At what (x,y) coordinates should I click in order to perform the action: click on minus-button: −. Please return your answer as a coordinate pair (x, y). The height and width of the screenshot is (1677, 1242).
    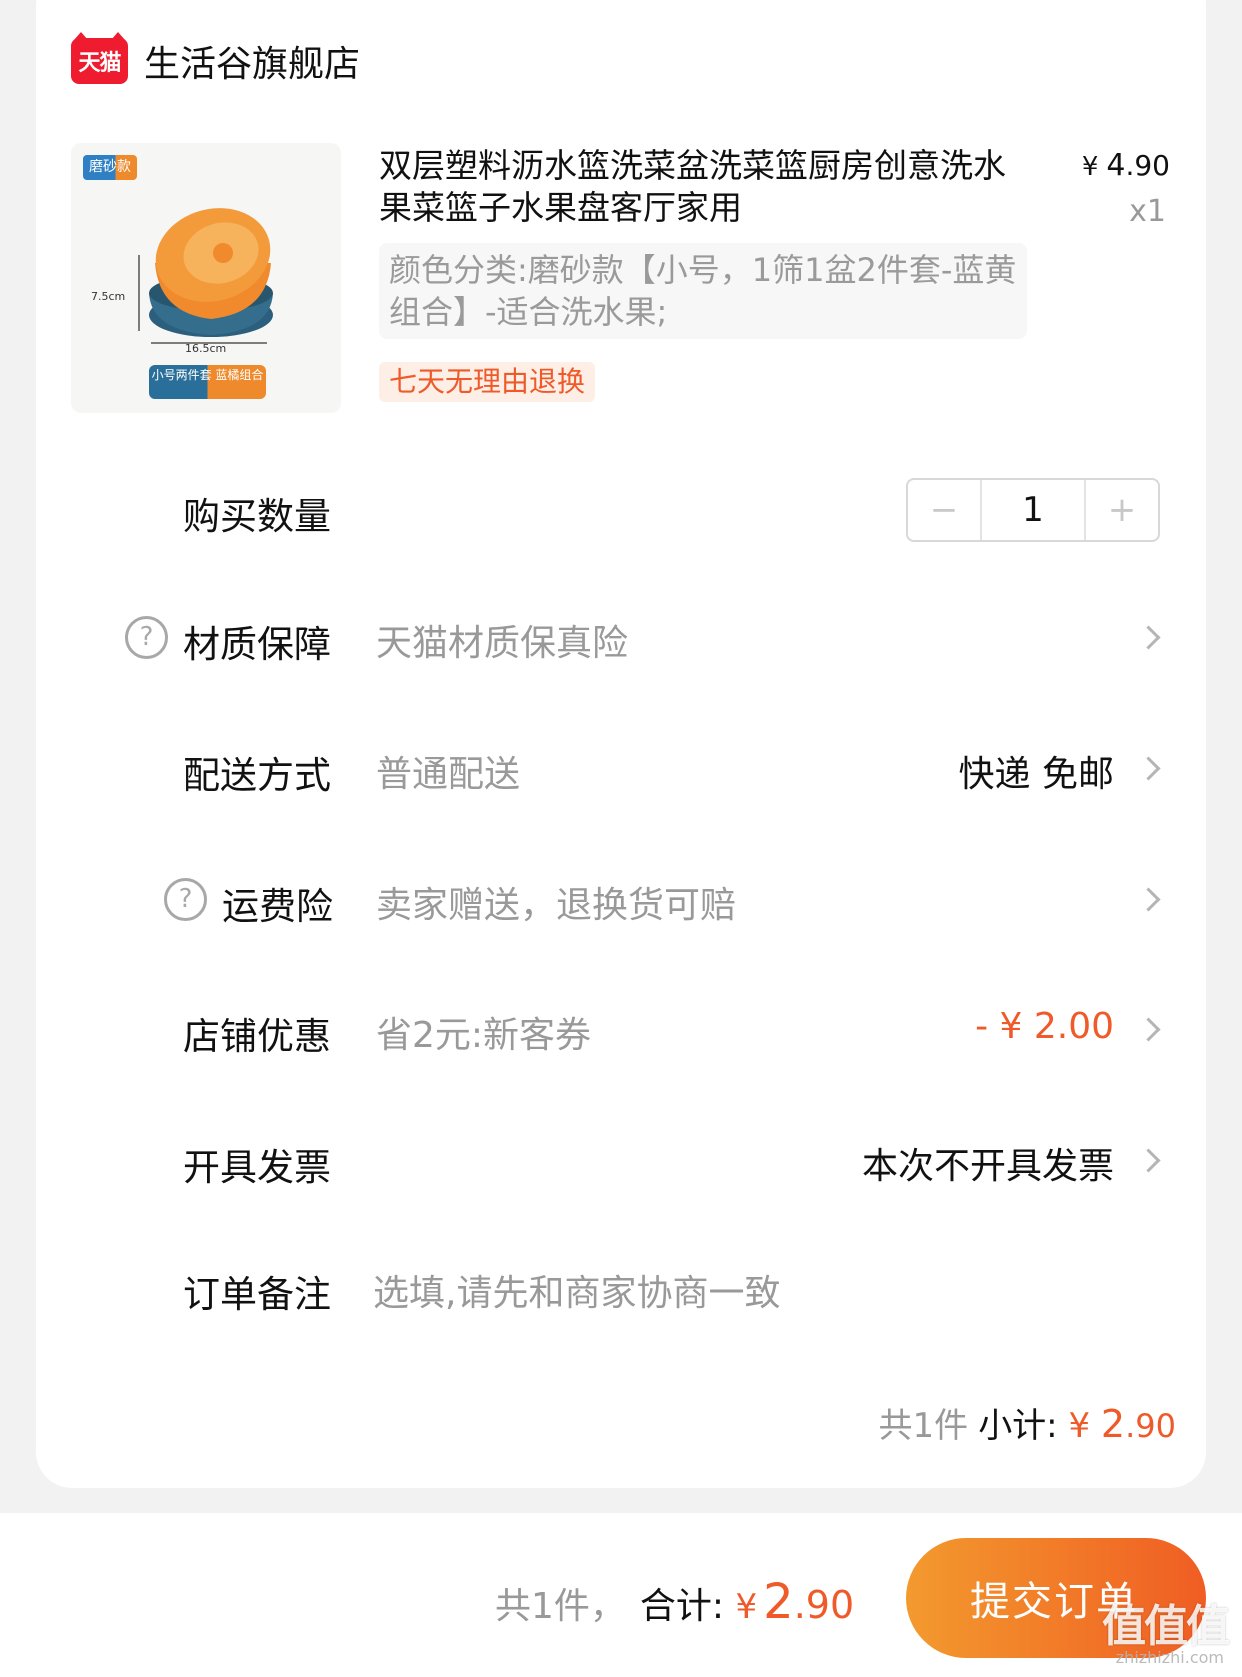
    Looking at the image, I should click on (944, 510).